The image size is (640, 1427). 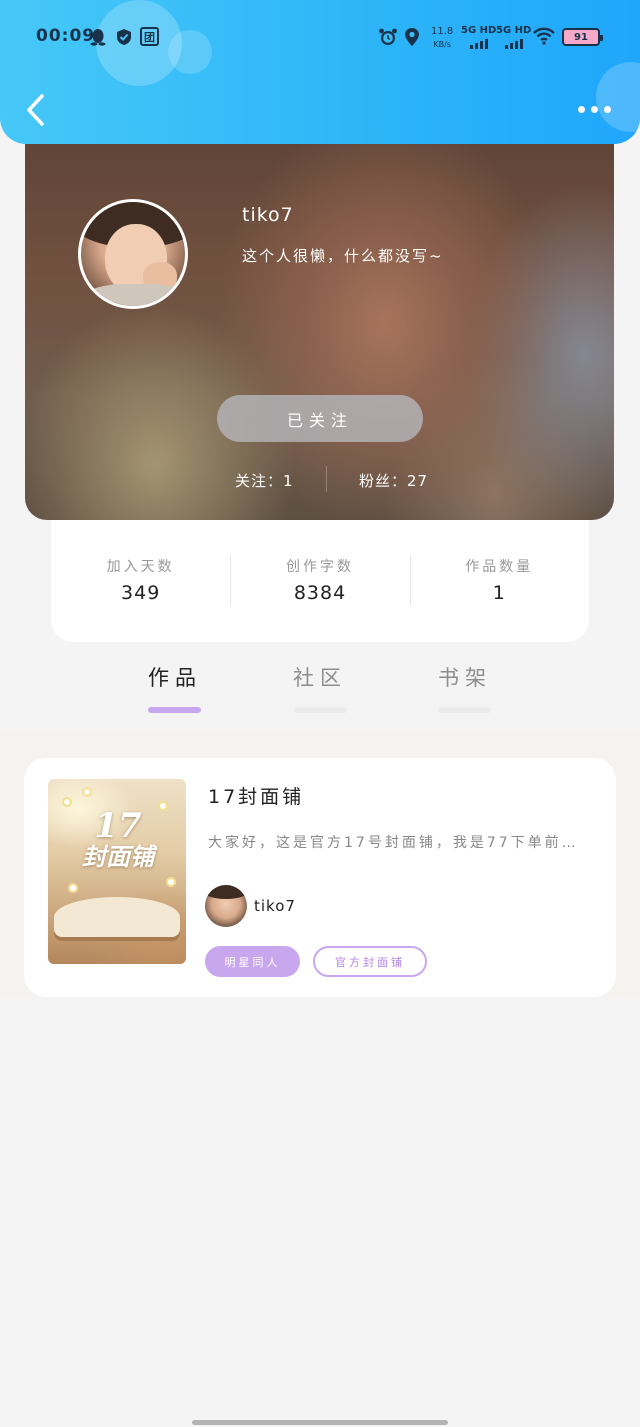 I want to click on wifi-icon, so click(x=544, y=38).